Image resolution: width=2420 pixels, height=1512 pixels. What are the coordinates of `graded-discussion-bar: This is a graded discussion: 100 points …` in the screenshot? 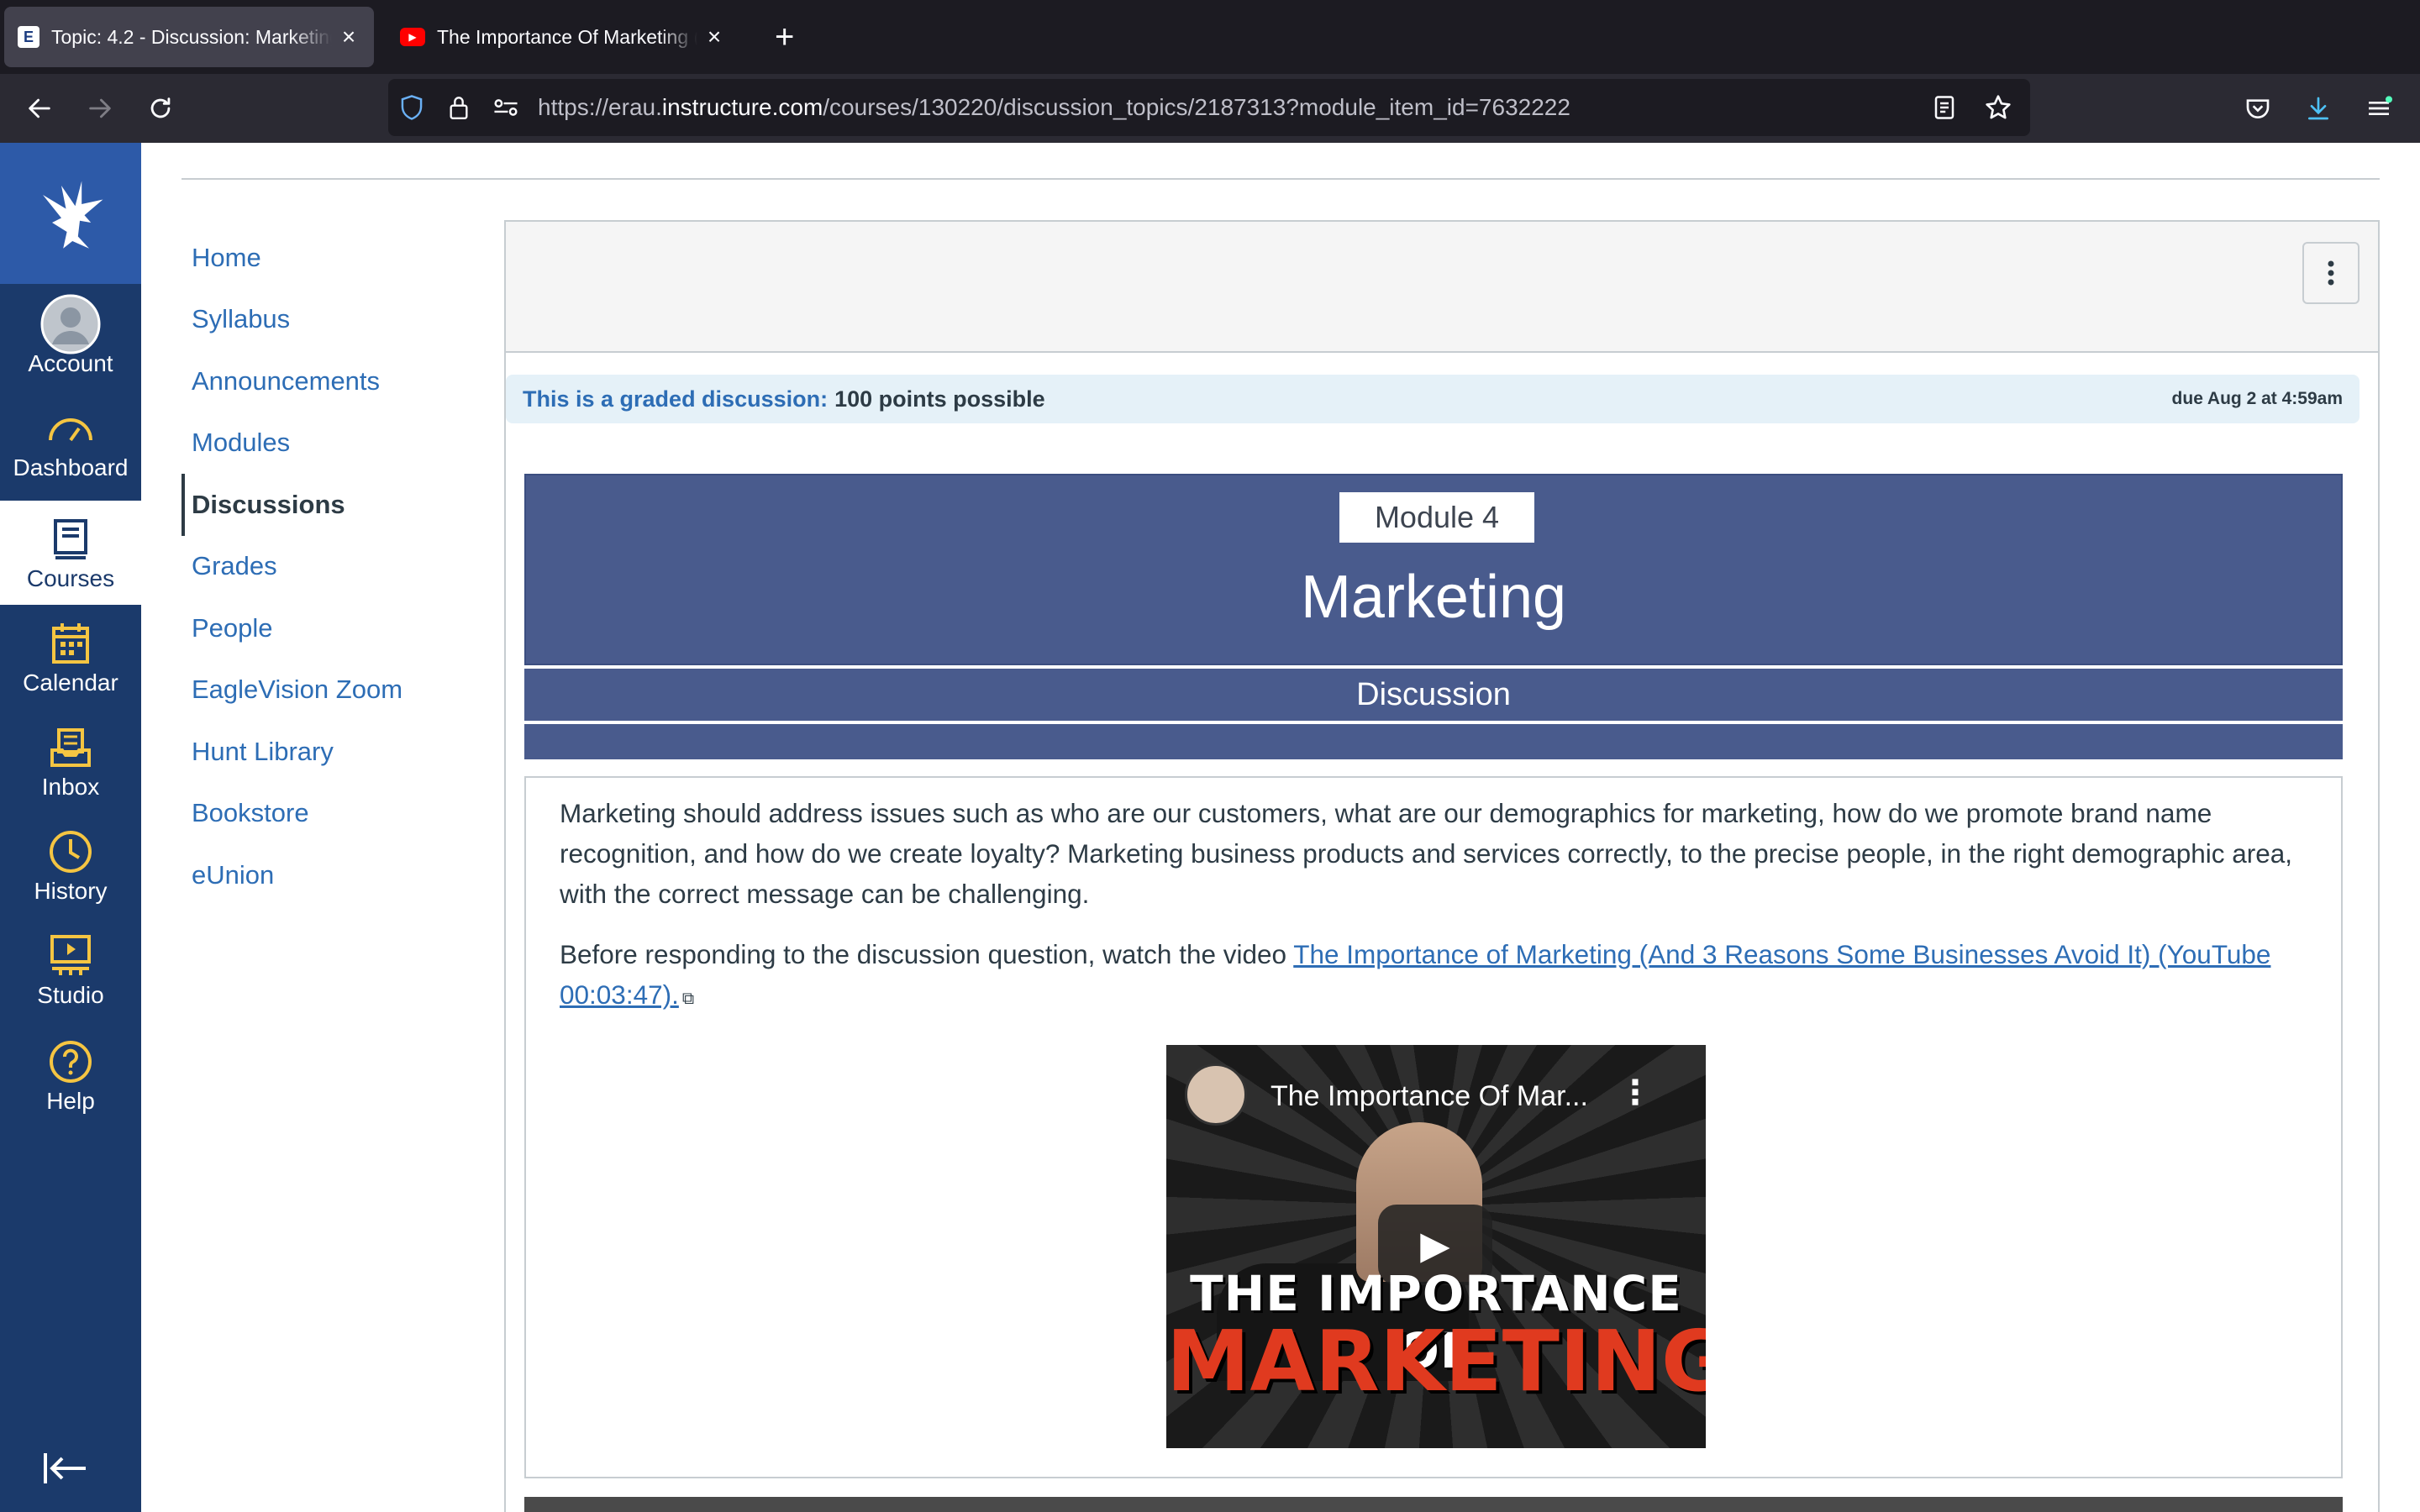 It's located at (1433, 399).